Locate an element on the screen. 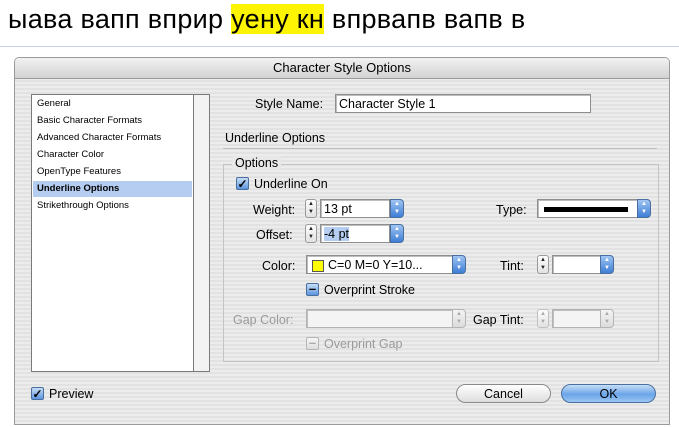 This screenshot has width=679, height=427. offset-stepper: ▲ ▼ is located at coordinates (311, 233).